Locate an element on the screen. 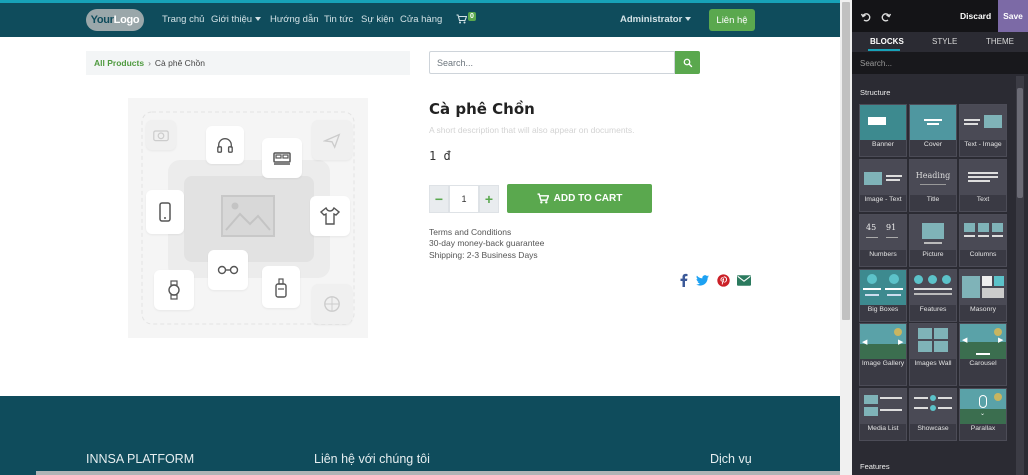 Image resolution: width=1028 pixels, height=475 pixels. nav-link-news: Tin tức is located at coordinates (338, 19).